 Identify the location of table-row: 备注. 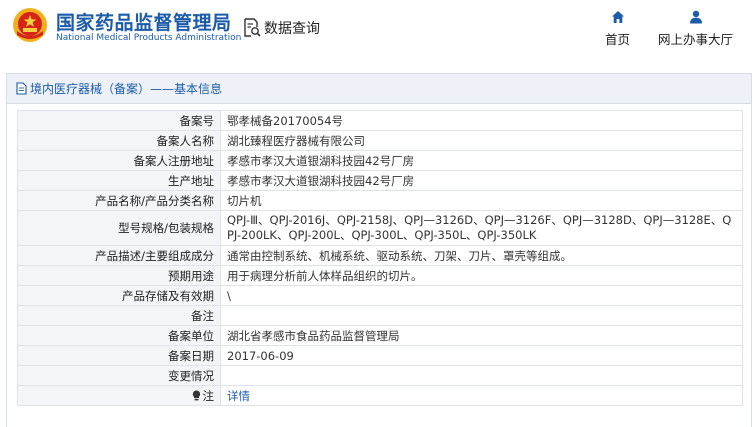
(380, 315).